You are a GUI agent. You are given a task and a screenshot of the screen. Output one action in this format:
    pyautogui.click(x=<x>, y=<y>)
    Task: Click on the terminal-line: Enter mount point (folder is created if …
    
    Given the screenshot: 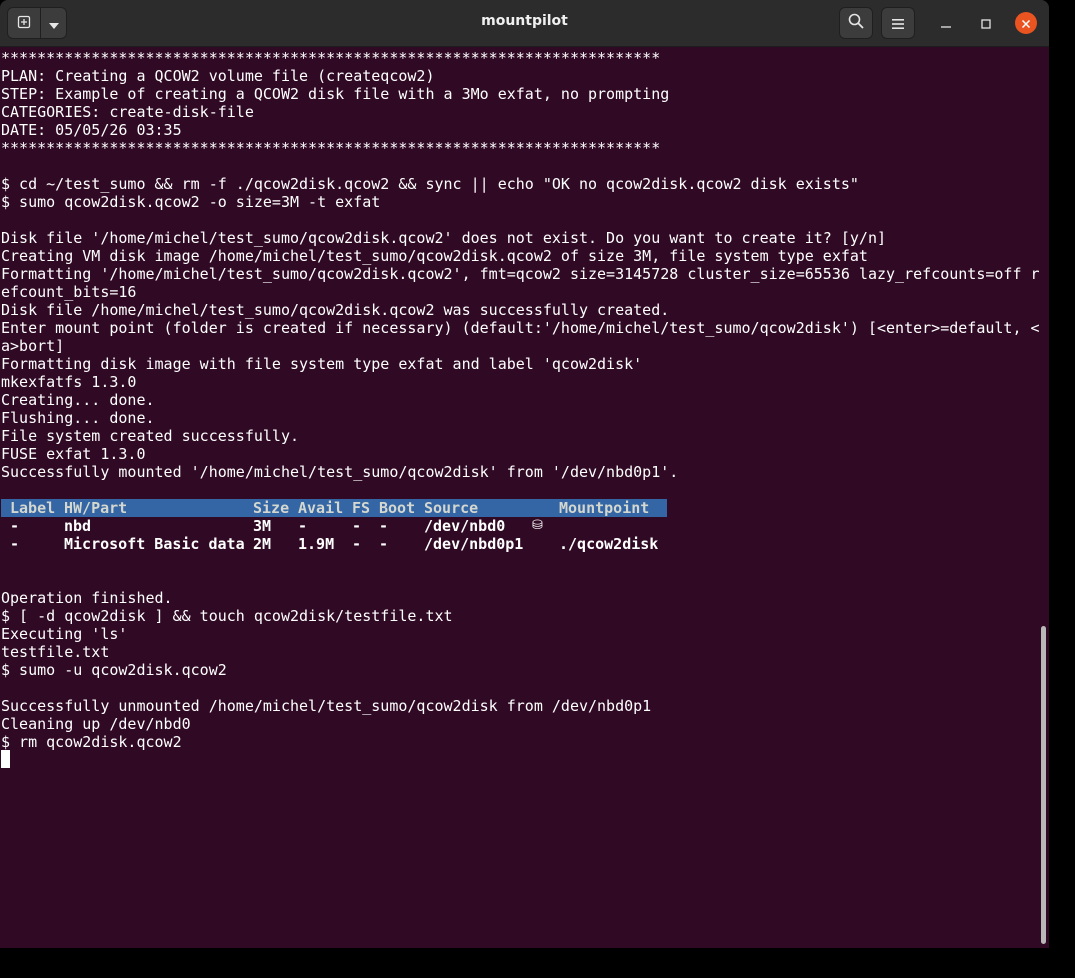 What is the action you would take?
    pyautogui.click(x=520, y=328)
    